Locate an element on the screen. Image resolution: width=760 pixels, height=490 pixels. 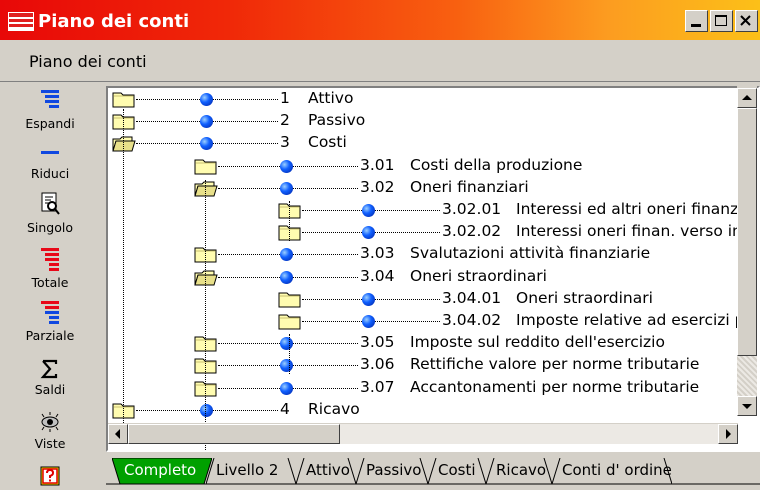
tab-conti-ordine: Conti d' ordine is located at coordinates (612, 471).